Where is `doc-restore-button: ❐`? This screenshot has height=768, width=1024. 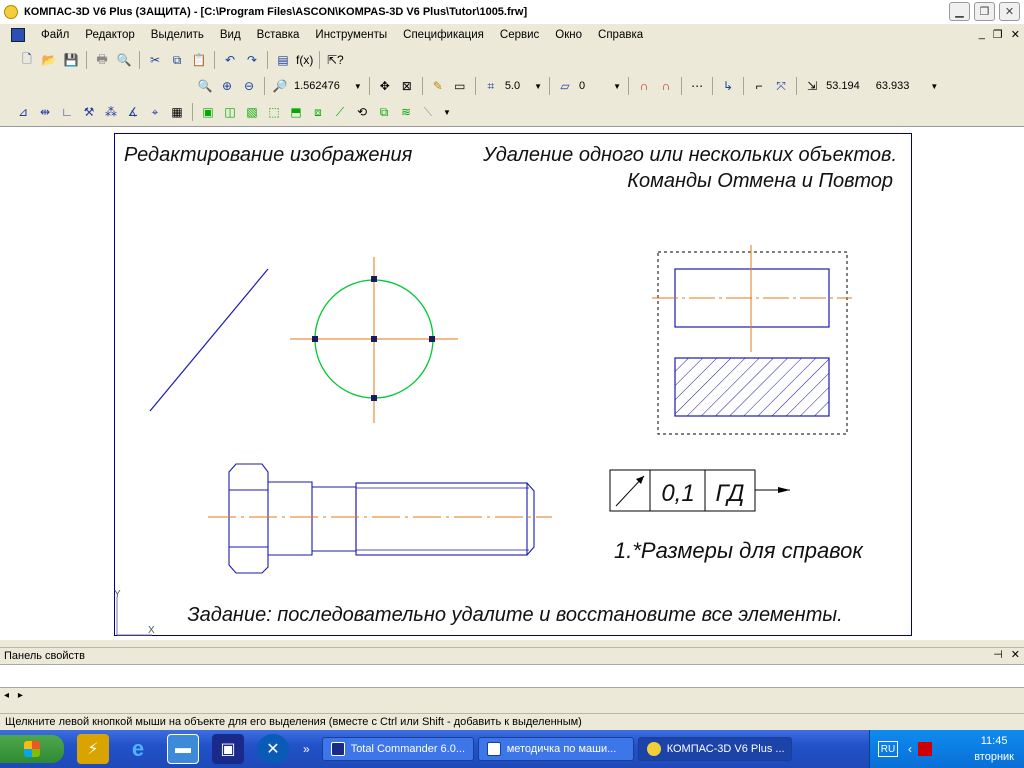 doc-restore-button: ❐ is located at coordinates (998, 34).